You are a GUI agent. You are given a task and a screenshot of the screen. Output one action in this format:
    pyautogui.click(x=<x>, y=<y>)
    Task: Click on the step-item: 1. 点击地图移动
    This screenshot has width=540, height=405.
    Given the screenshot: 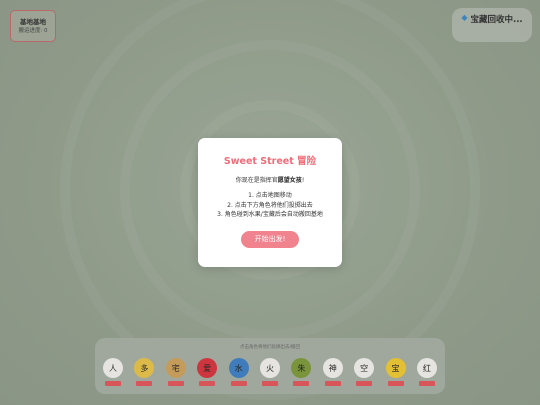 What is the action you would take?
    pyautogui.click(x=270, y=195)
    